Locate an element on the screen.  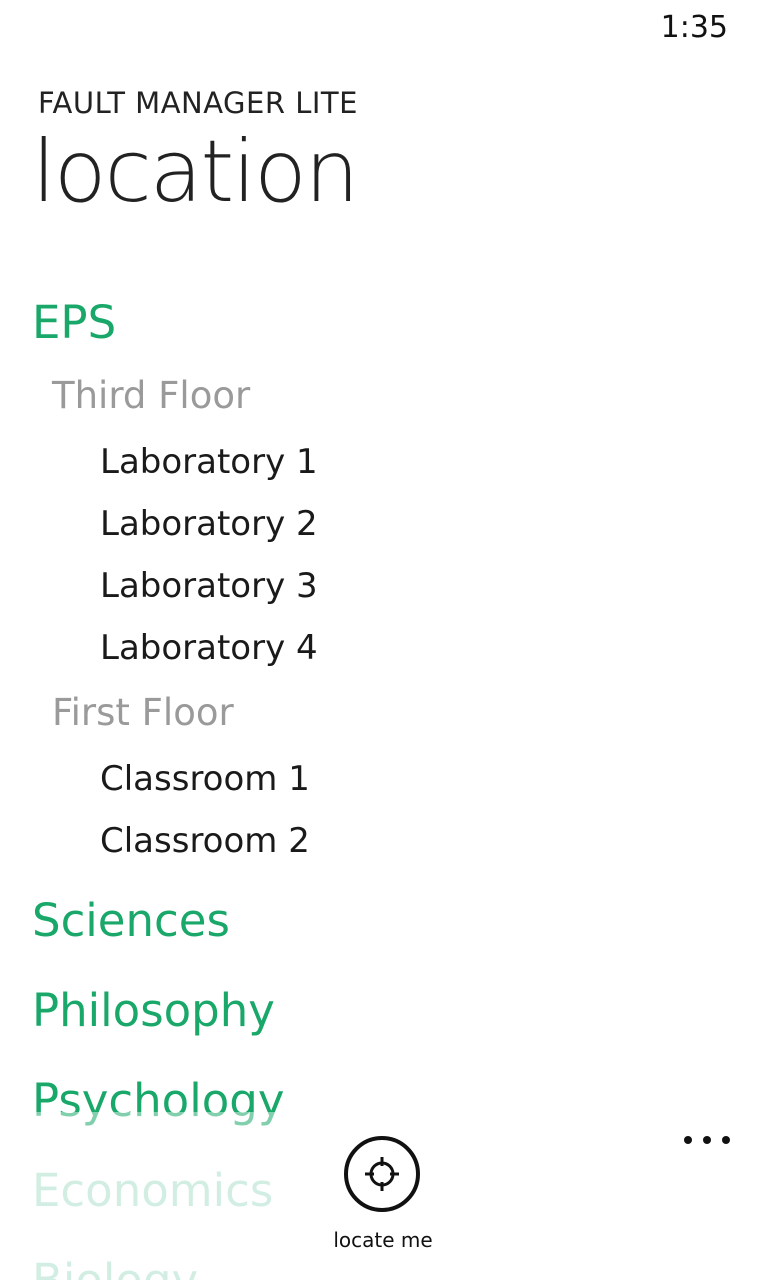
building-sciences: Sciences is located at coordinates (131, 920).